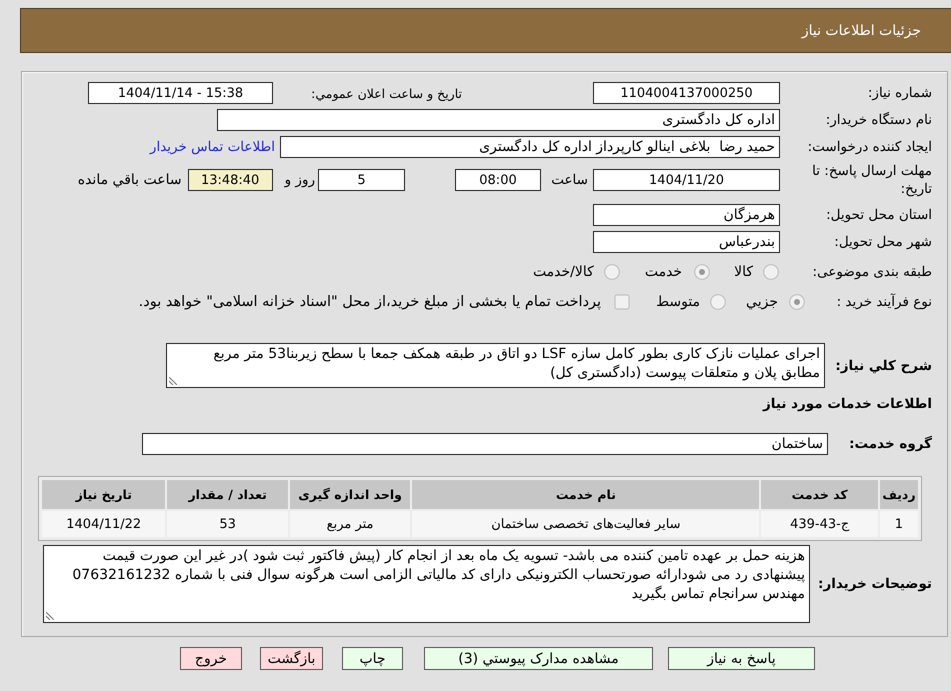 Image resolution: width=951 pixels, height=691 pixels. What do you see at coordinates (485, 444) in the screenshot?
I see `service-group-field: ساختمان` at bounding box center [485, 444].